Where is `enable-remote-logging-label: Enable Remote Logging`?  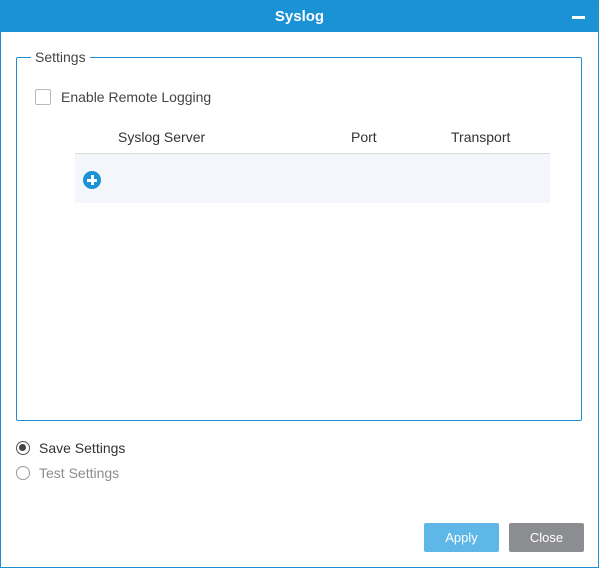
enable-remote-logging-label: Enable Remote Logging is located at coordinates (136, 97).